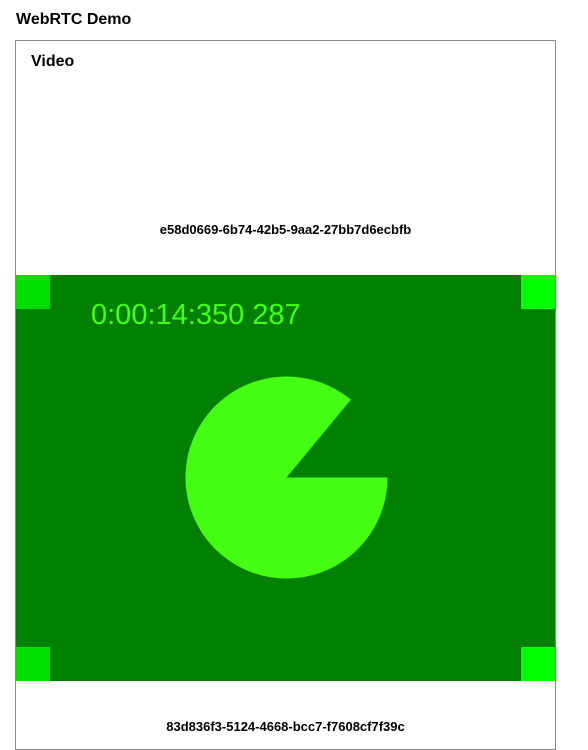 The width and height of the screenshot is (588, 750). What do you see at coordinates (33, 292) in the screenshot?
I see `corner-marker-top-left` at bounding box center [33, 292].